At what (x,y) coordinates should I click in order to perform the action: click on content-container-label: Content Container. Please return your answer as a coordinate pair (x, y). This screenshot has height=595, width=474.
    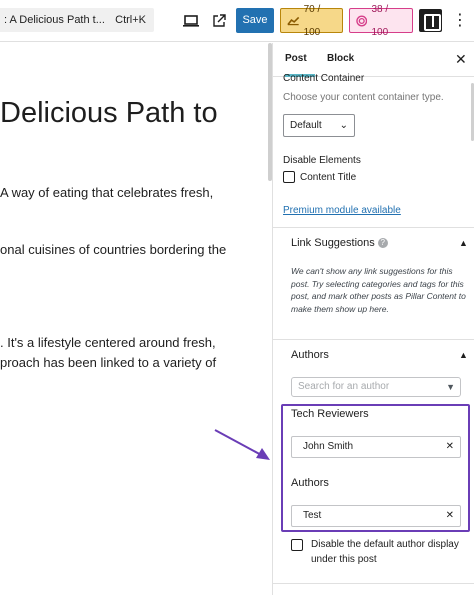
    Looking at the image, I should click on (324, 78).